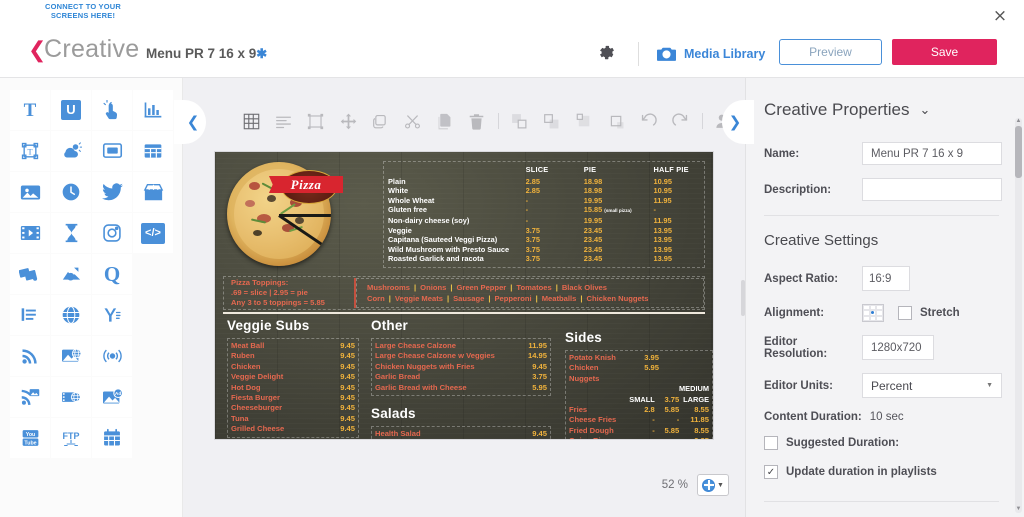 The width and height of the screenshot is (1024, 517). I want to click on item-price: 9.45, so click(347, 377).